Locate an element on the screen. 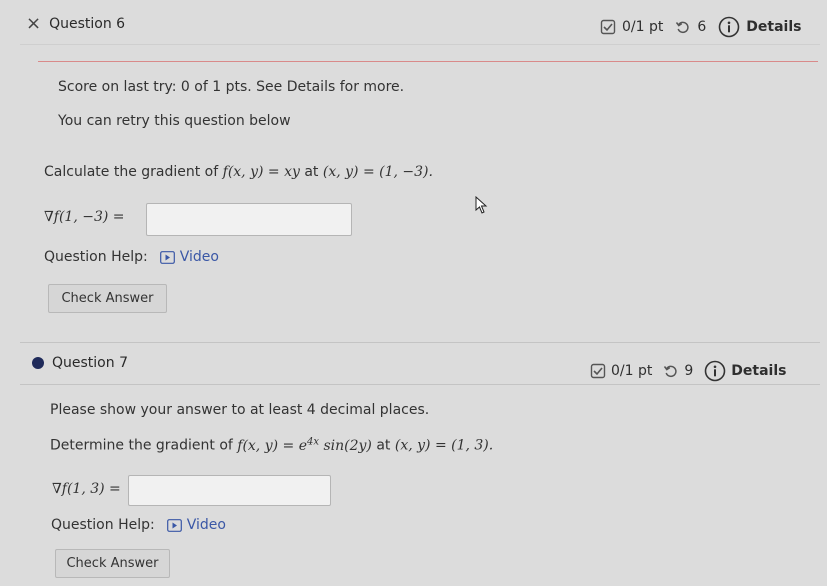  q7-answer-label: ∇f(1, 3) = is located at coordinates (86, 489).